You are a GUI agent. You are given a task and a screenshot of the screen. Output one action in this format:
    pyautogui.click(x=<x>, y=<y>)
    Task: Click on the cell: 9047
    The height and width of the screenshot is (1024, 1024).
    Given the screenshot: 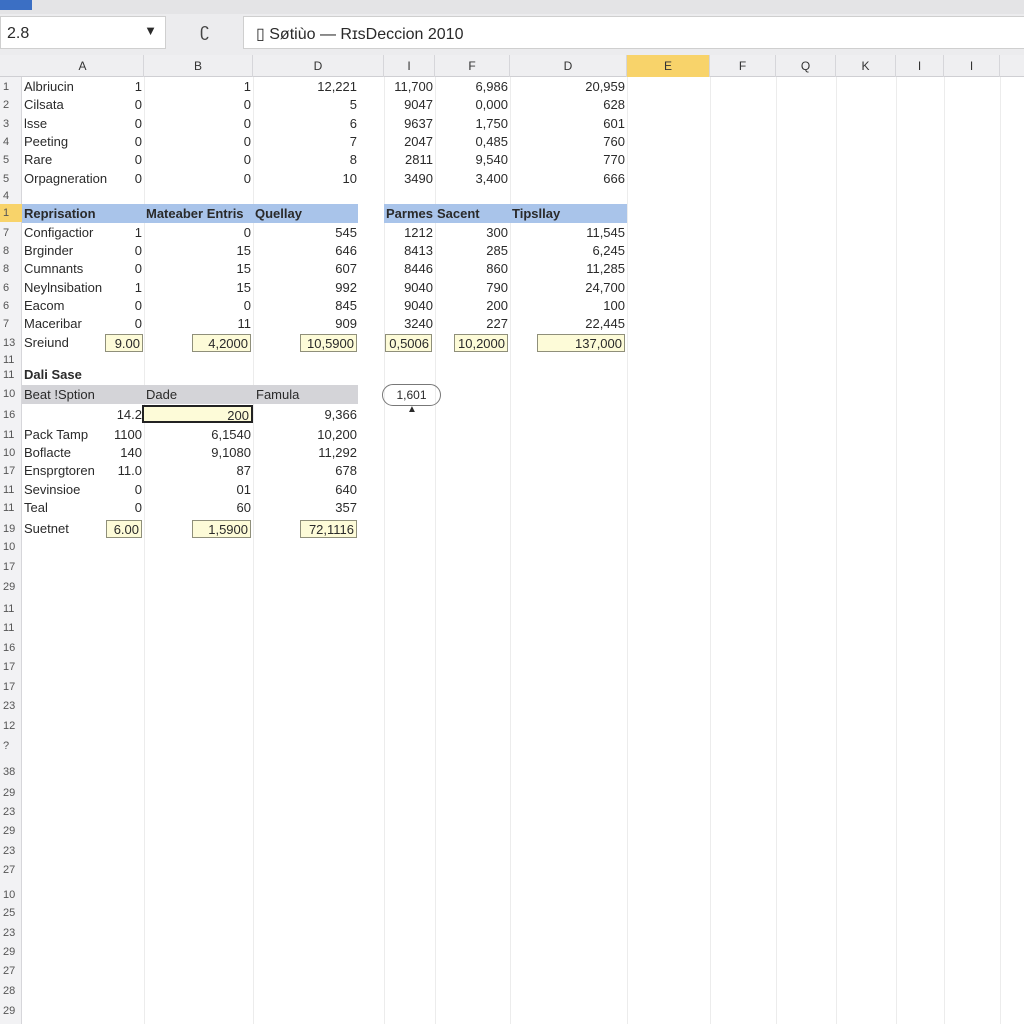 What is the action you would take?
    pyautogui.click(x=409, y=105)
    